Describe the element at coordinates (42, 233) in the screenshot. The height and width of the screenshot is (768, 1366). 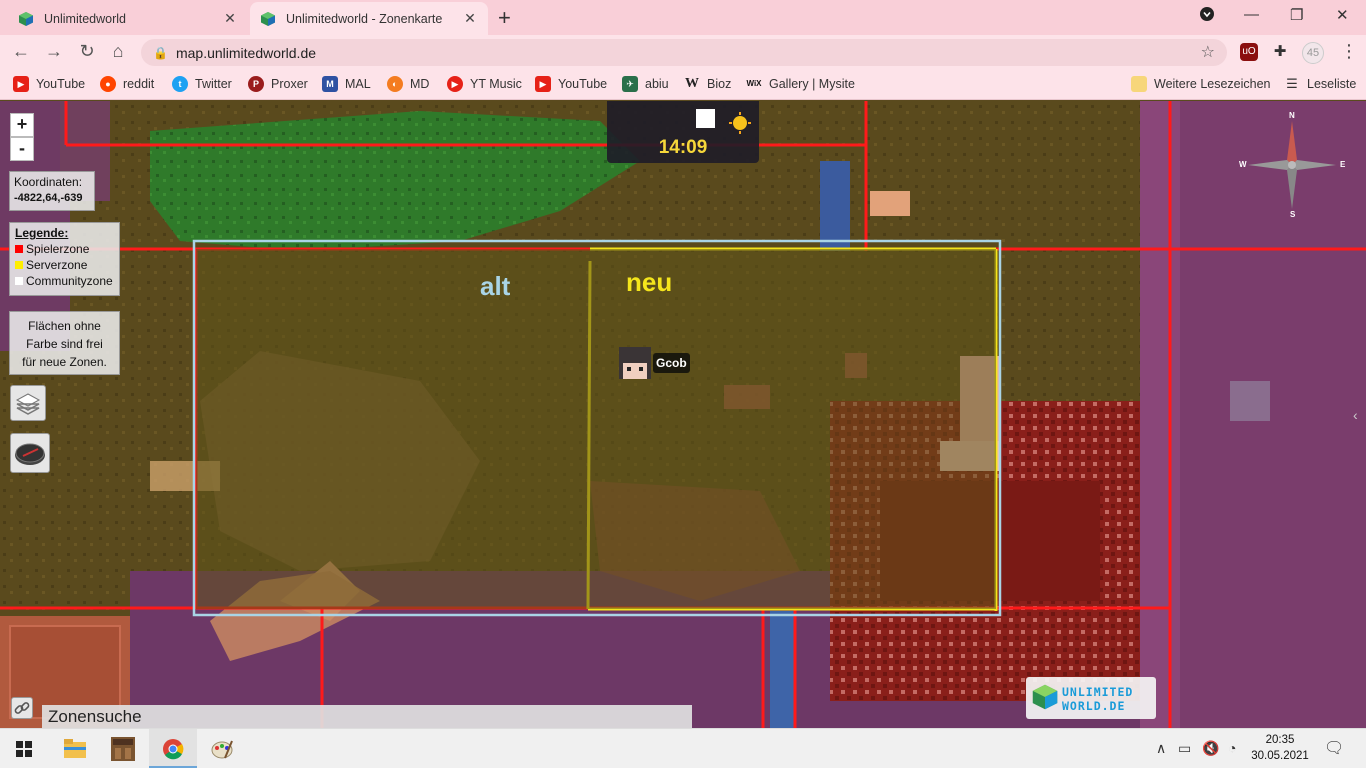
I see `legend-title: Legende:` at that location.